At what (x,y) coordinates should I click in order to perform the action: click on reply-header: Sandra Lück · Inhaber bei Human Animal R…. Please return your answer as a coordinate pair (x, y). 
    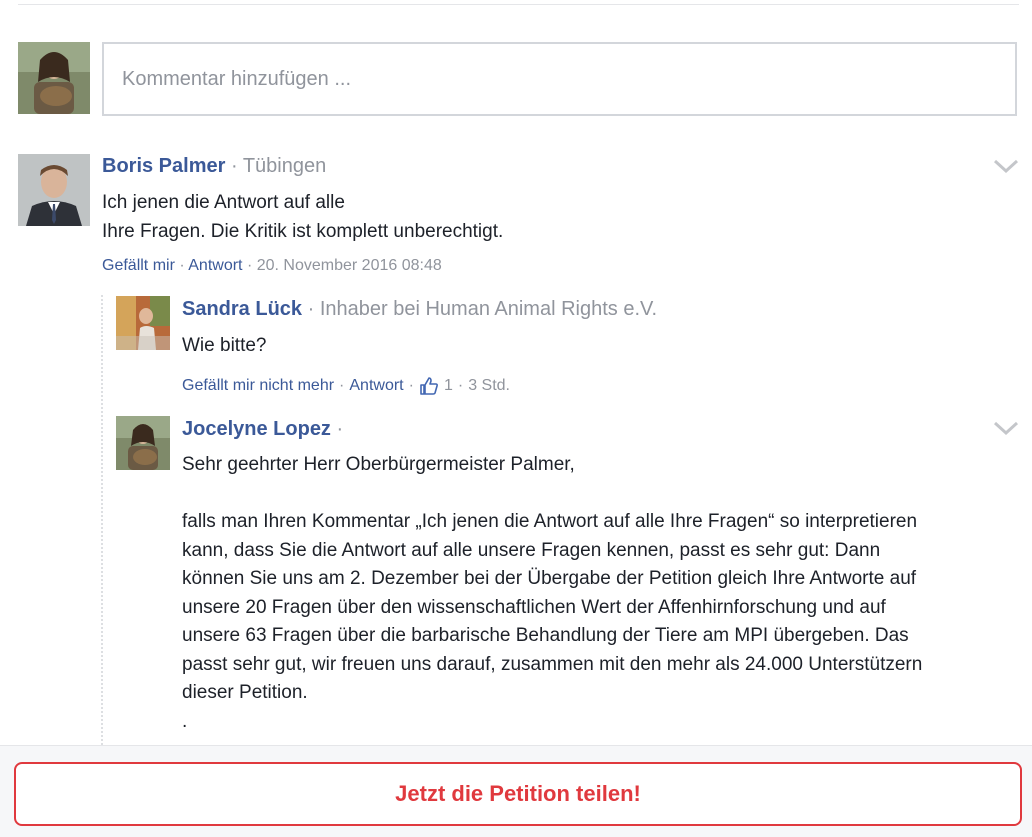
    Looking at the image, I should click on (419, 309).